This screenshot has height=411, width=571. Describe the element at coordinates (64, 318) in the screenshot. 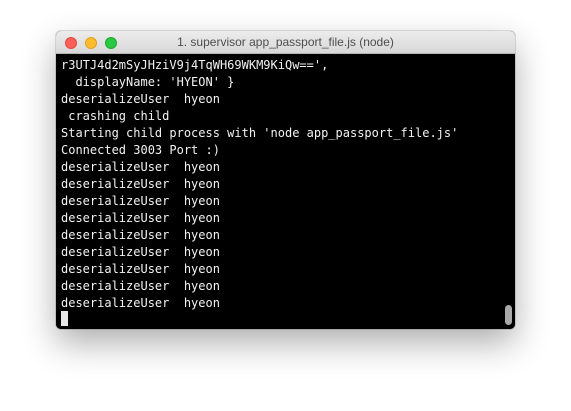

I see `terminal-cursor` at that location.